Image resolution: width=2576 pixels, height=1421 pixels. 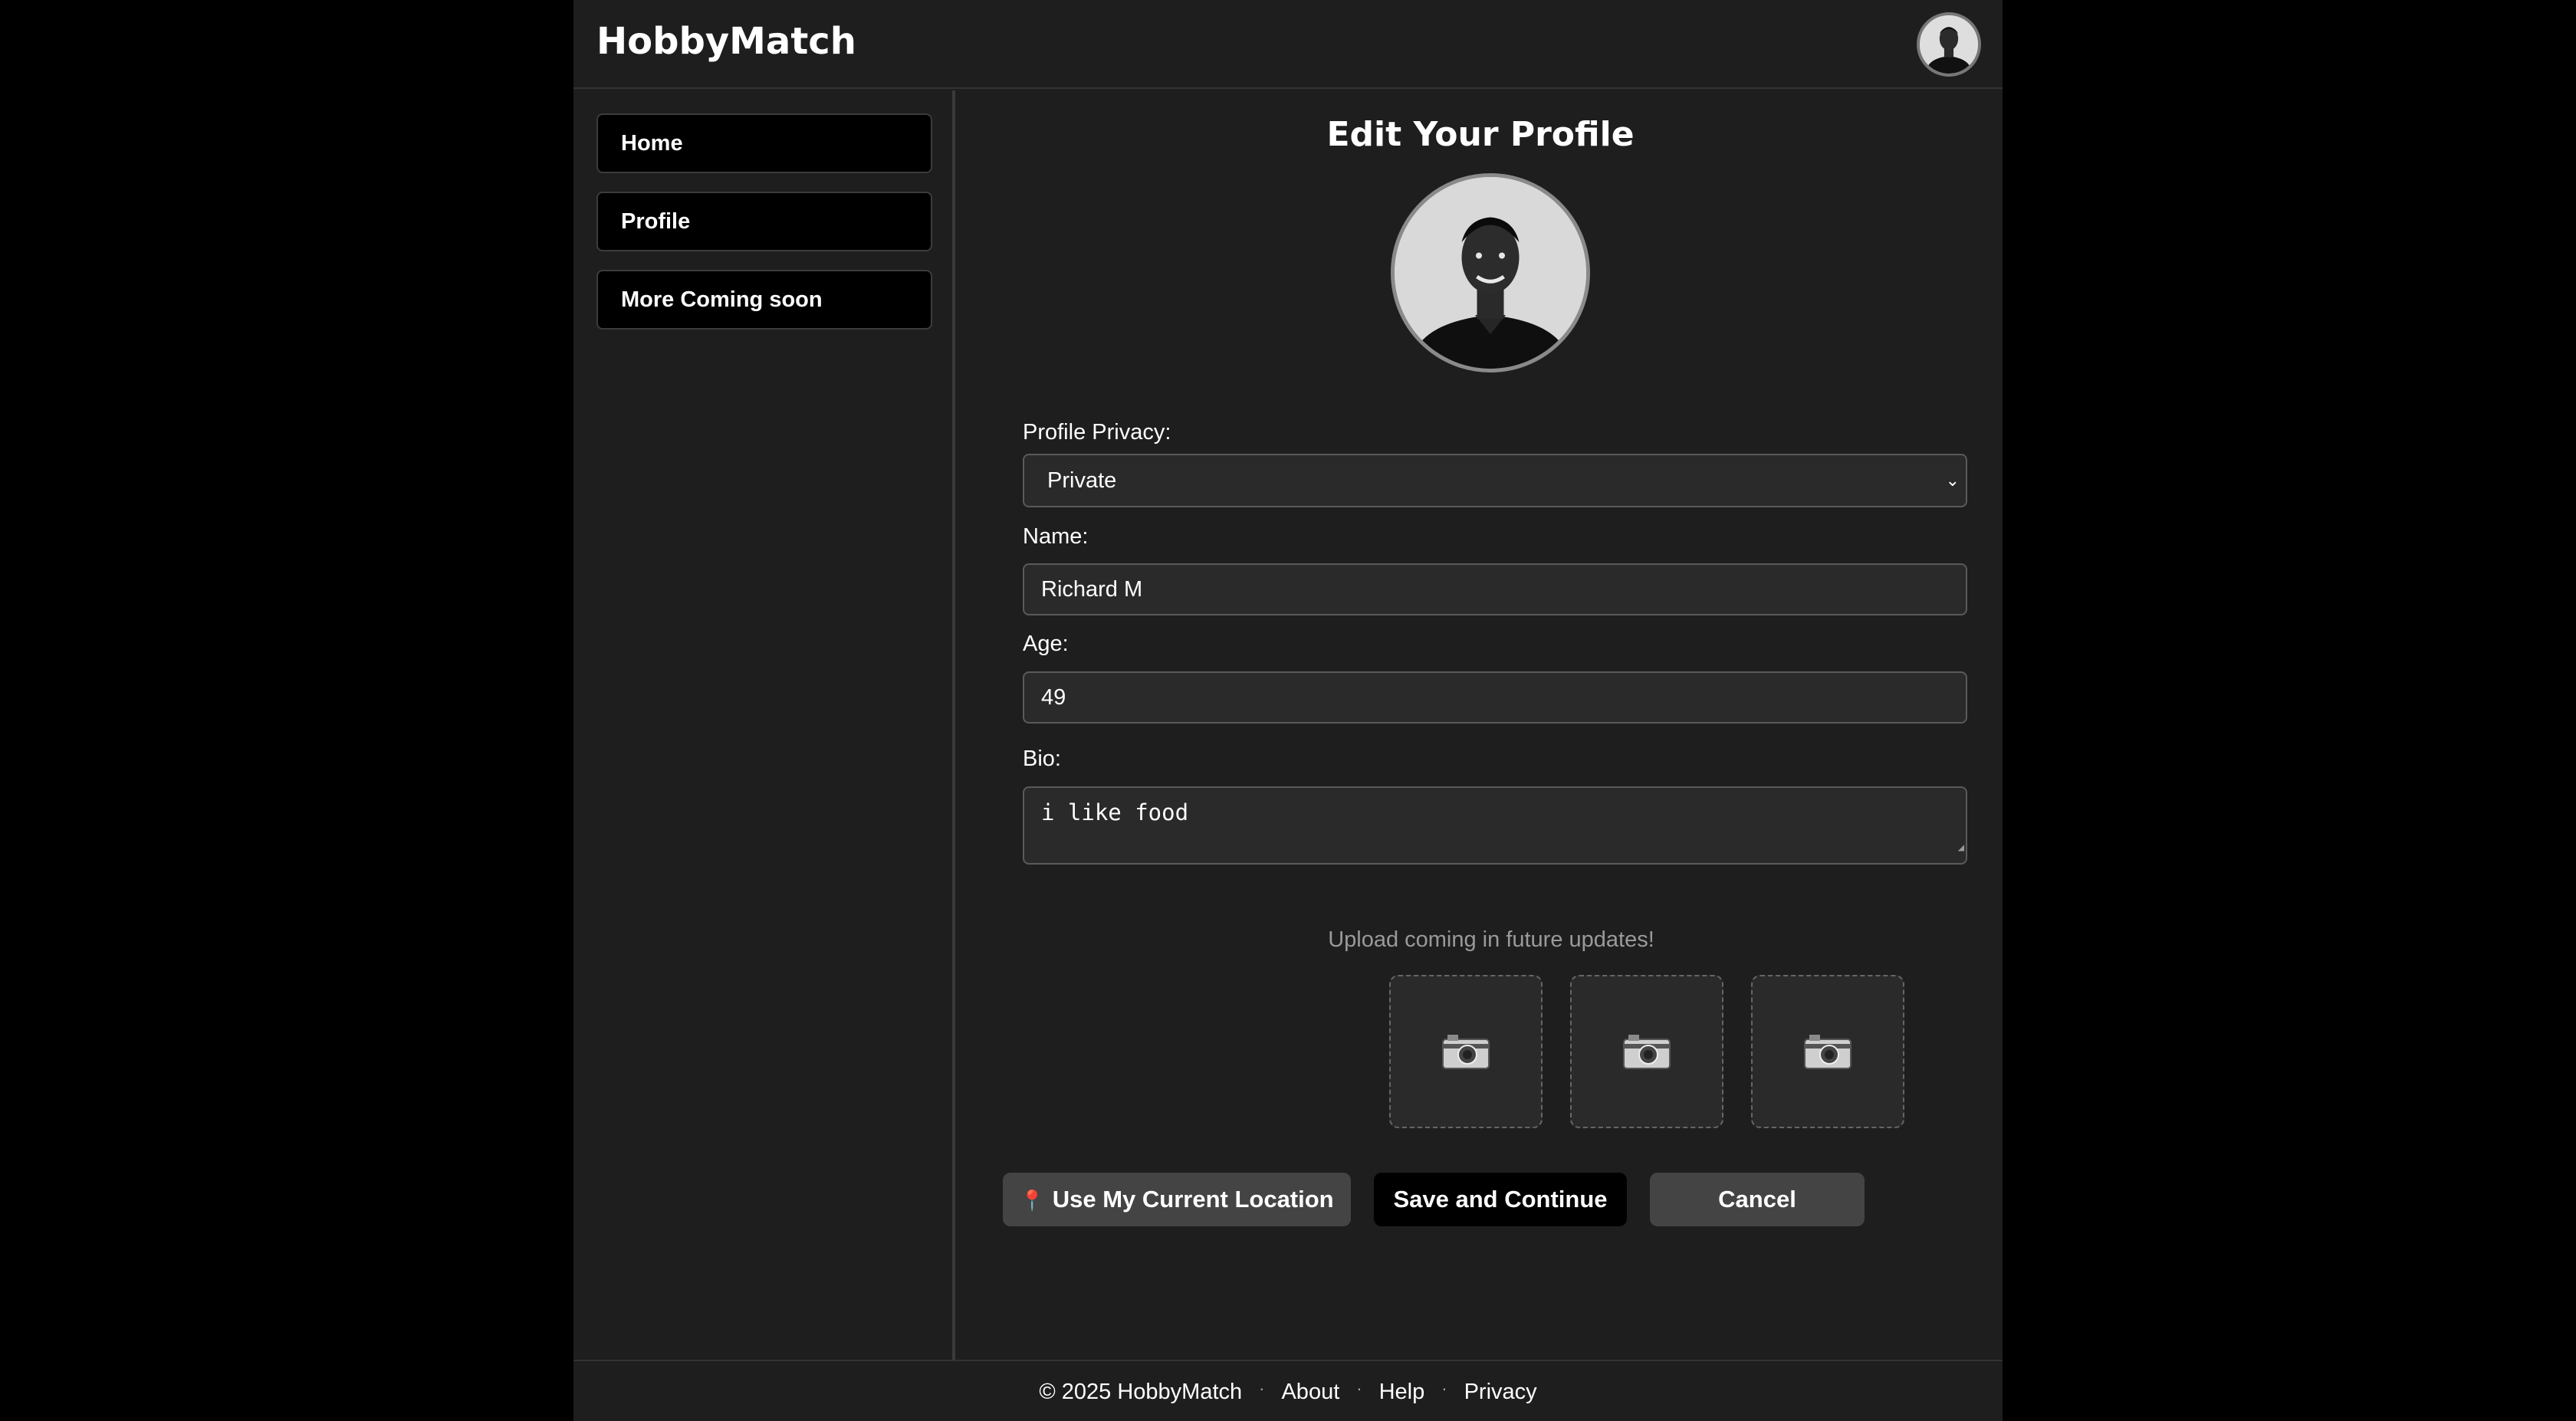 What do you see at coordinates (1500, 1199) in the screenshot?
I see `save-and-continue-button: Save and Continue` at bounding box center [1500, 1199].